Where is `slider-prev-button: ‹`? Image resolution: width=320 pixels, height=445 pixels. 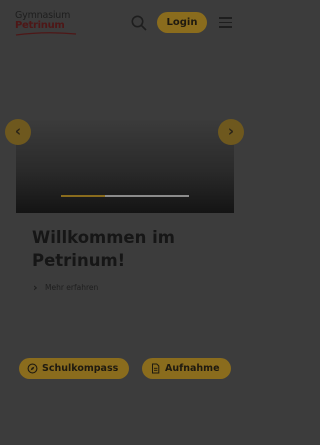 slider-prev-button: ‹ is located at coordinates (18, 132).